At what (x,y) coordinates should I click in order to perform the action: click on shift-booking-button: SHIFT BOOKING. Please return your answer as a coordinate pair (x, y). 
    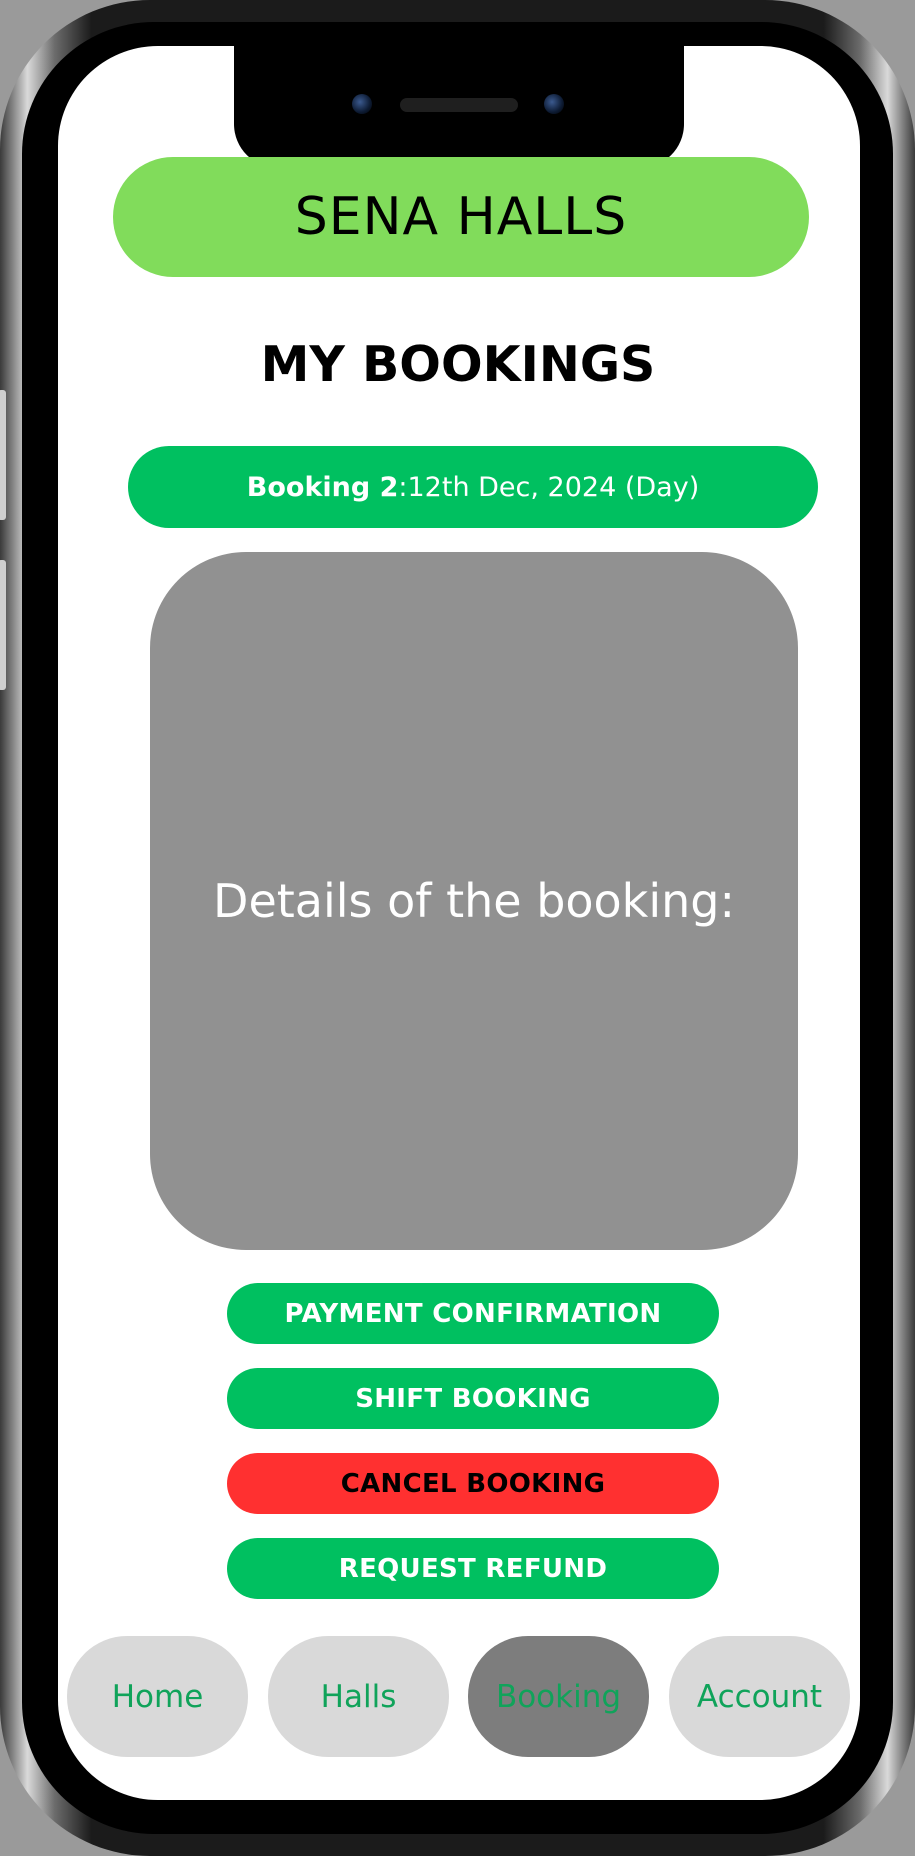
    Looking at the image, I should click on (473, 1398).